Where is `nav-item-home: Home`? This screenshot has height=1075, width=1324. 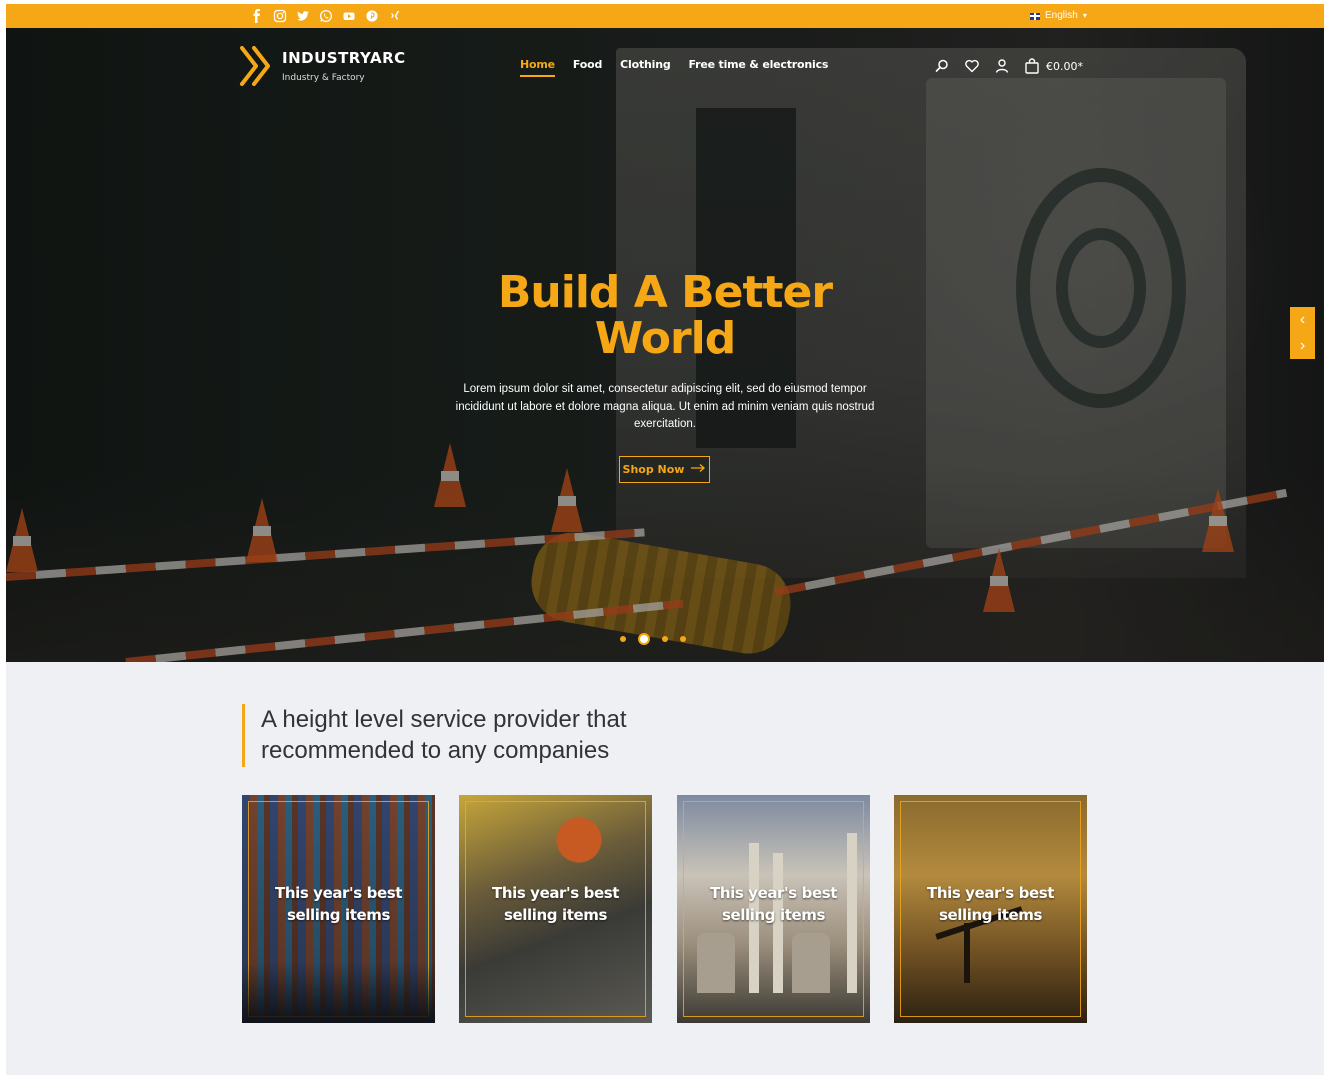 nav-item-home: Home is located at coordinates (537, 67).